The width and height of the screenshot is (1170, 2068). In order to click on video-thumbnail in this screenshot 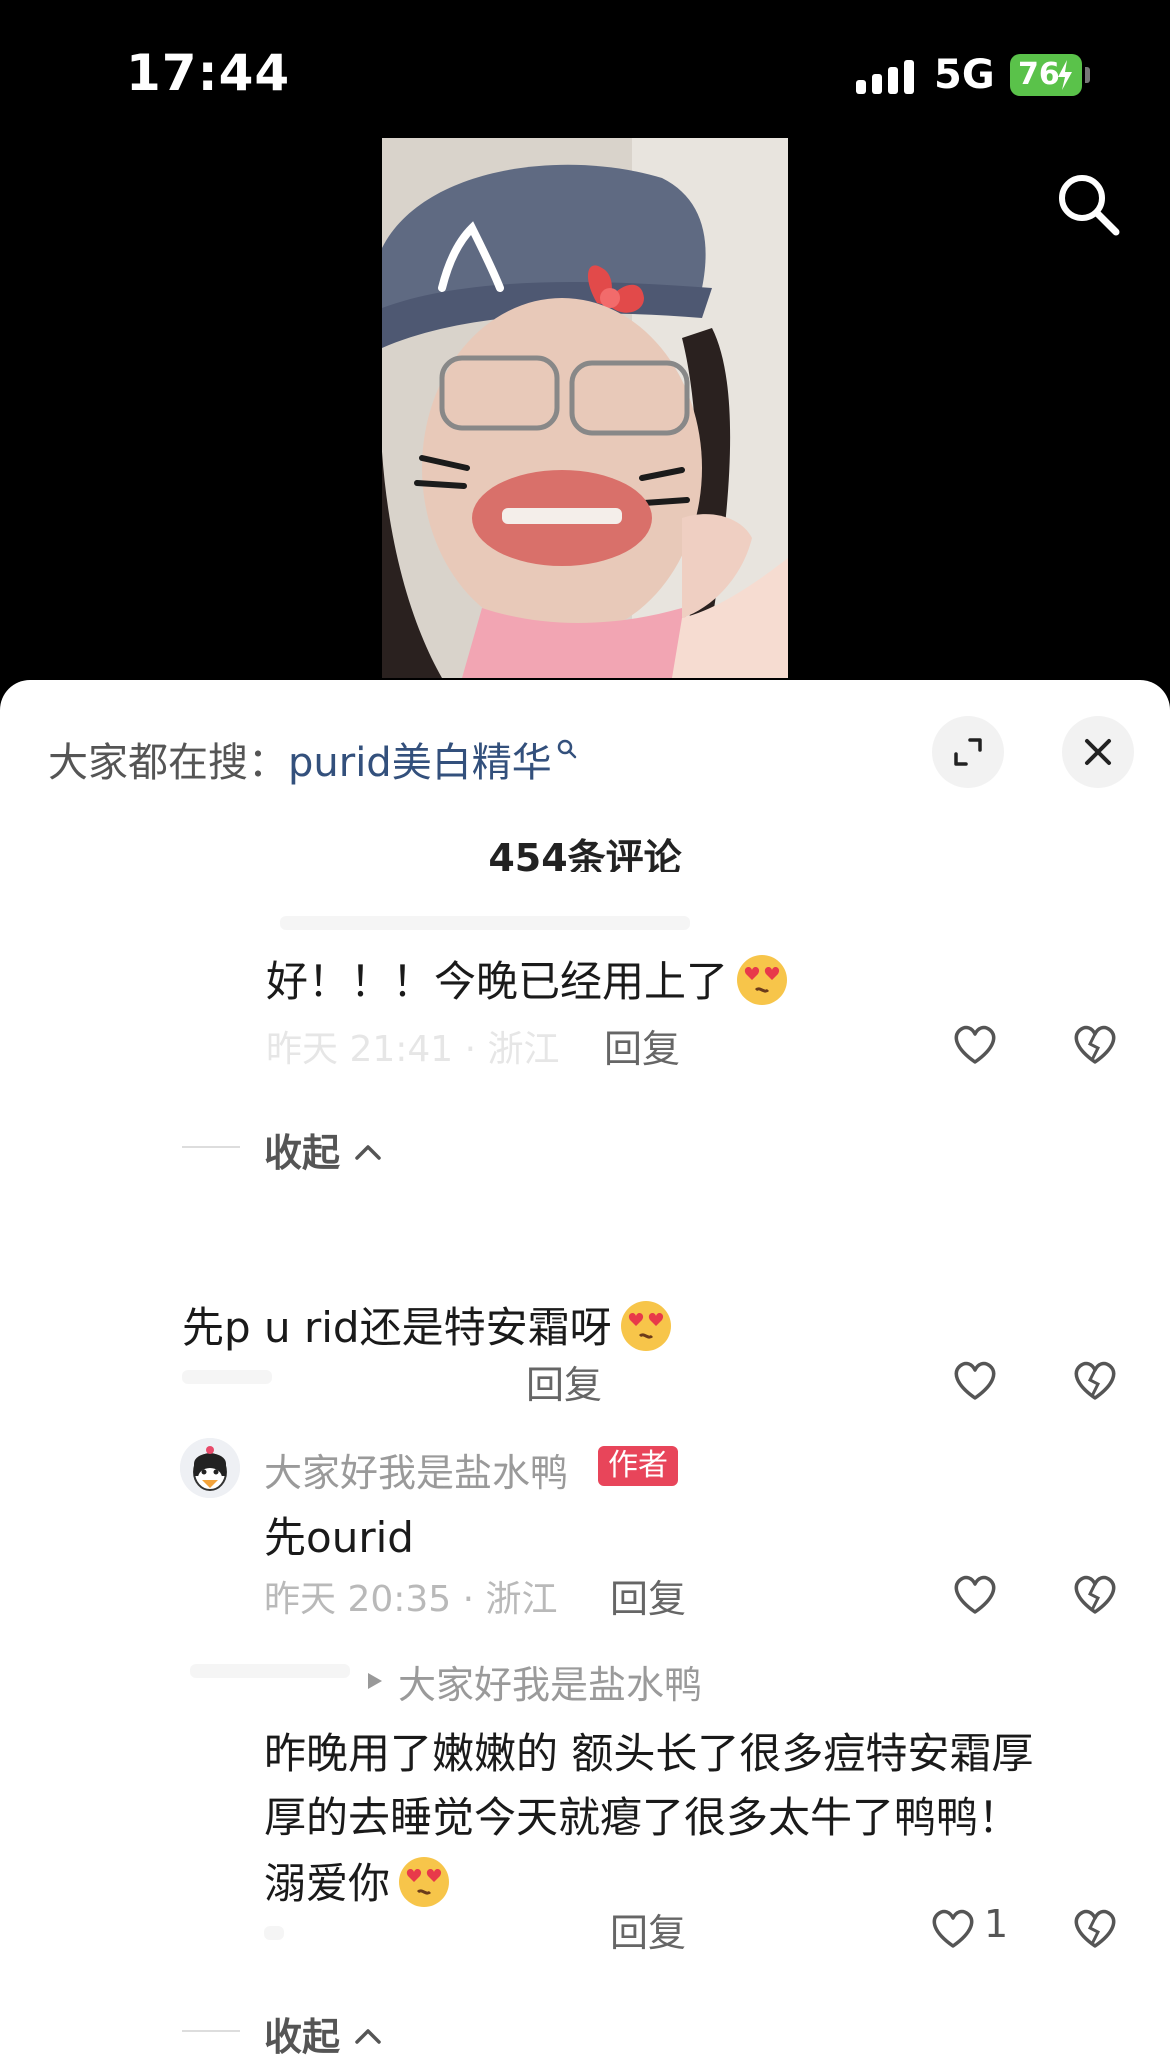, I will do `click(585, 408)`.